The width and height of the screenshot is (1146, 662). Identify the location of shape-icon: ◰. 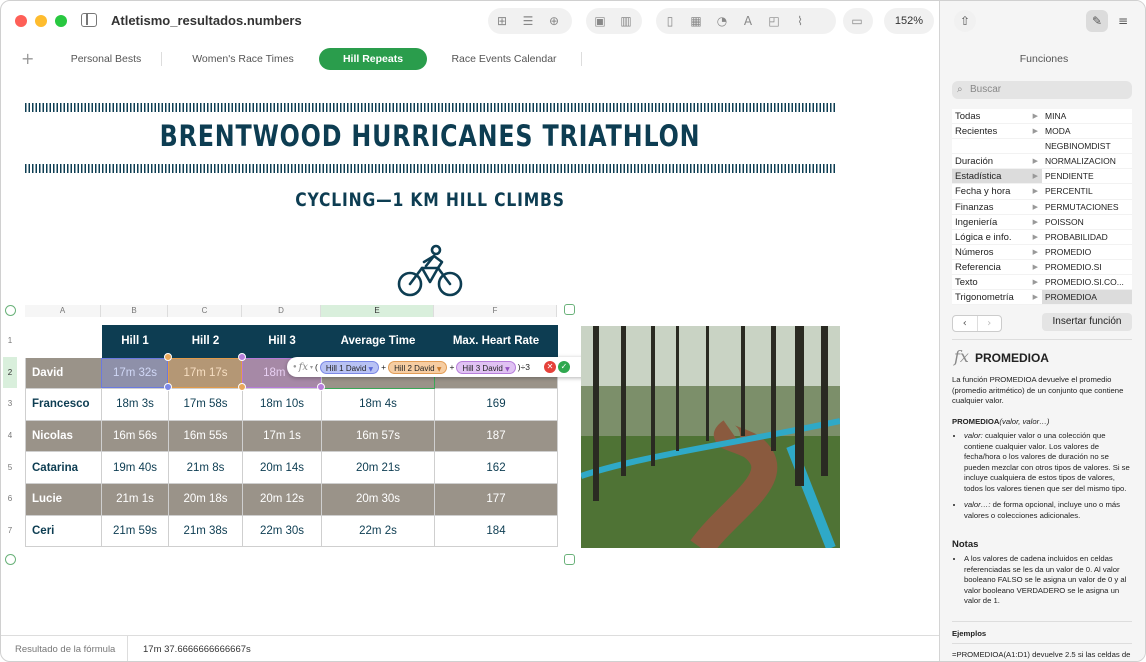
(774, 21).